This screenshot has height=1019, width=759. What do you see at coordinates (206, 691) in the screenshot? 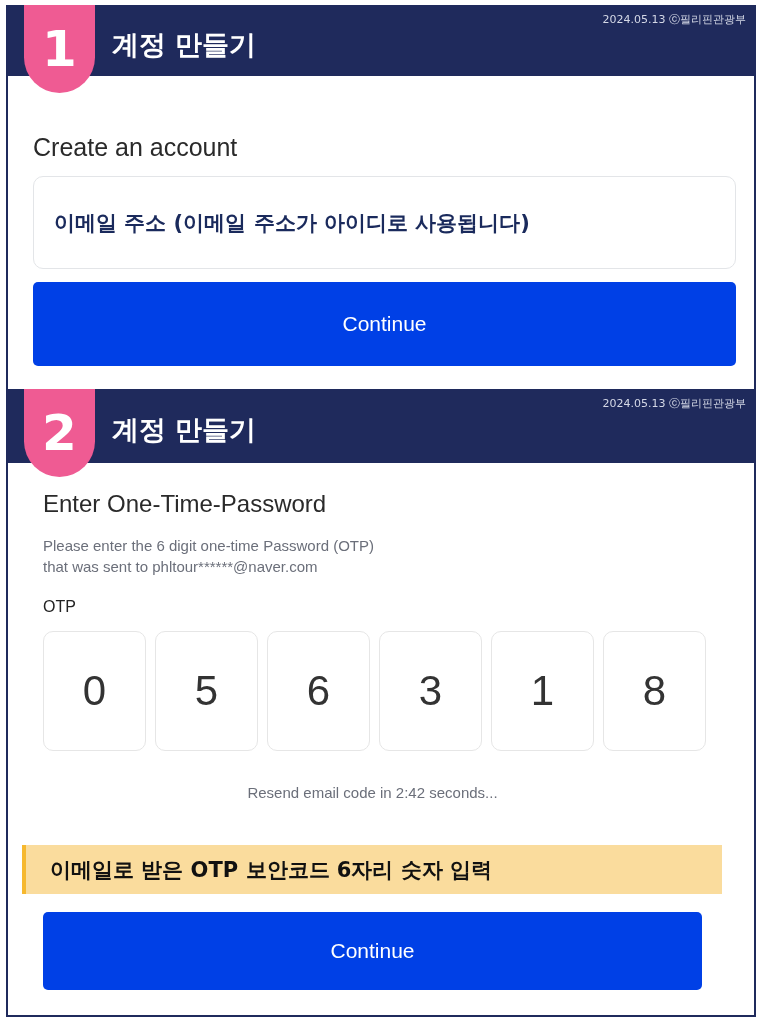
I see `otp-digit-field: 5` at bounding box center [206, 691].